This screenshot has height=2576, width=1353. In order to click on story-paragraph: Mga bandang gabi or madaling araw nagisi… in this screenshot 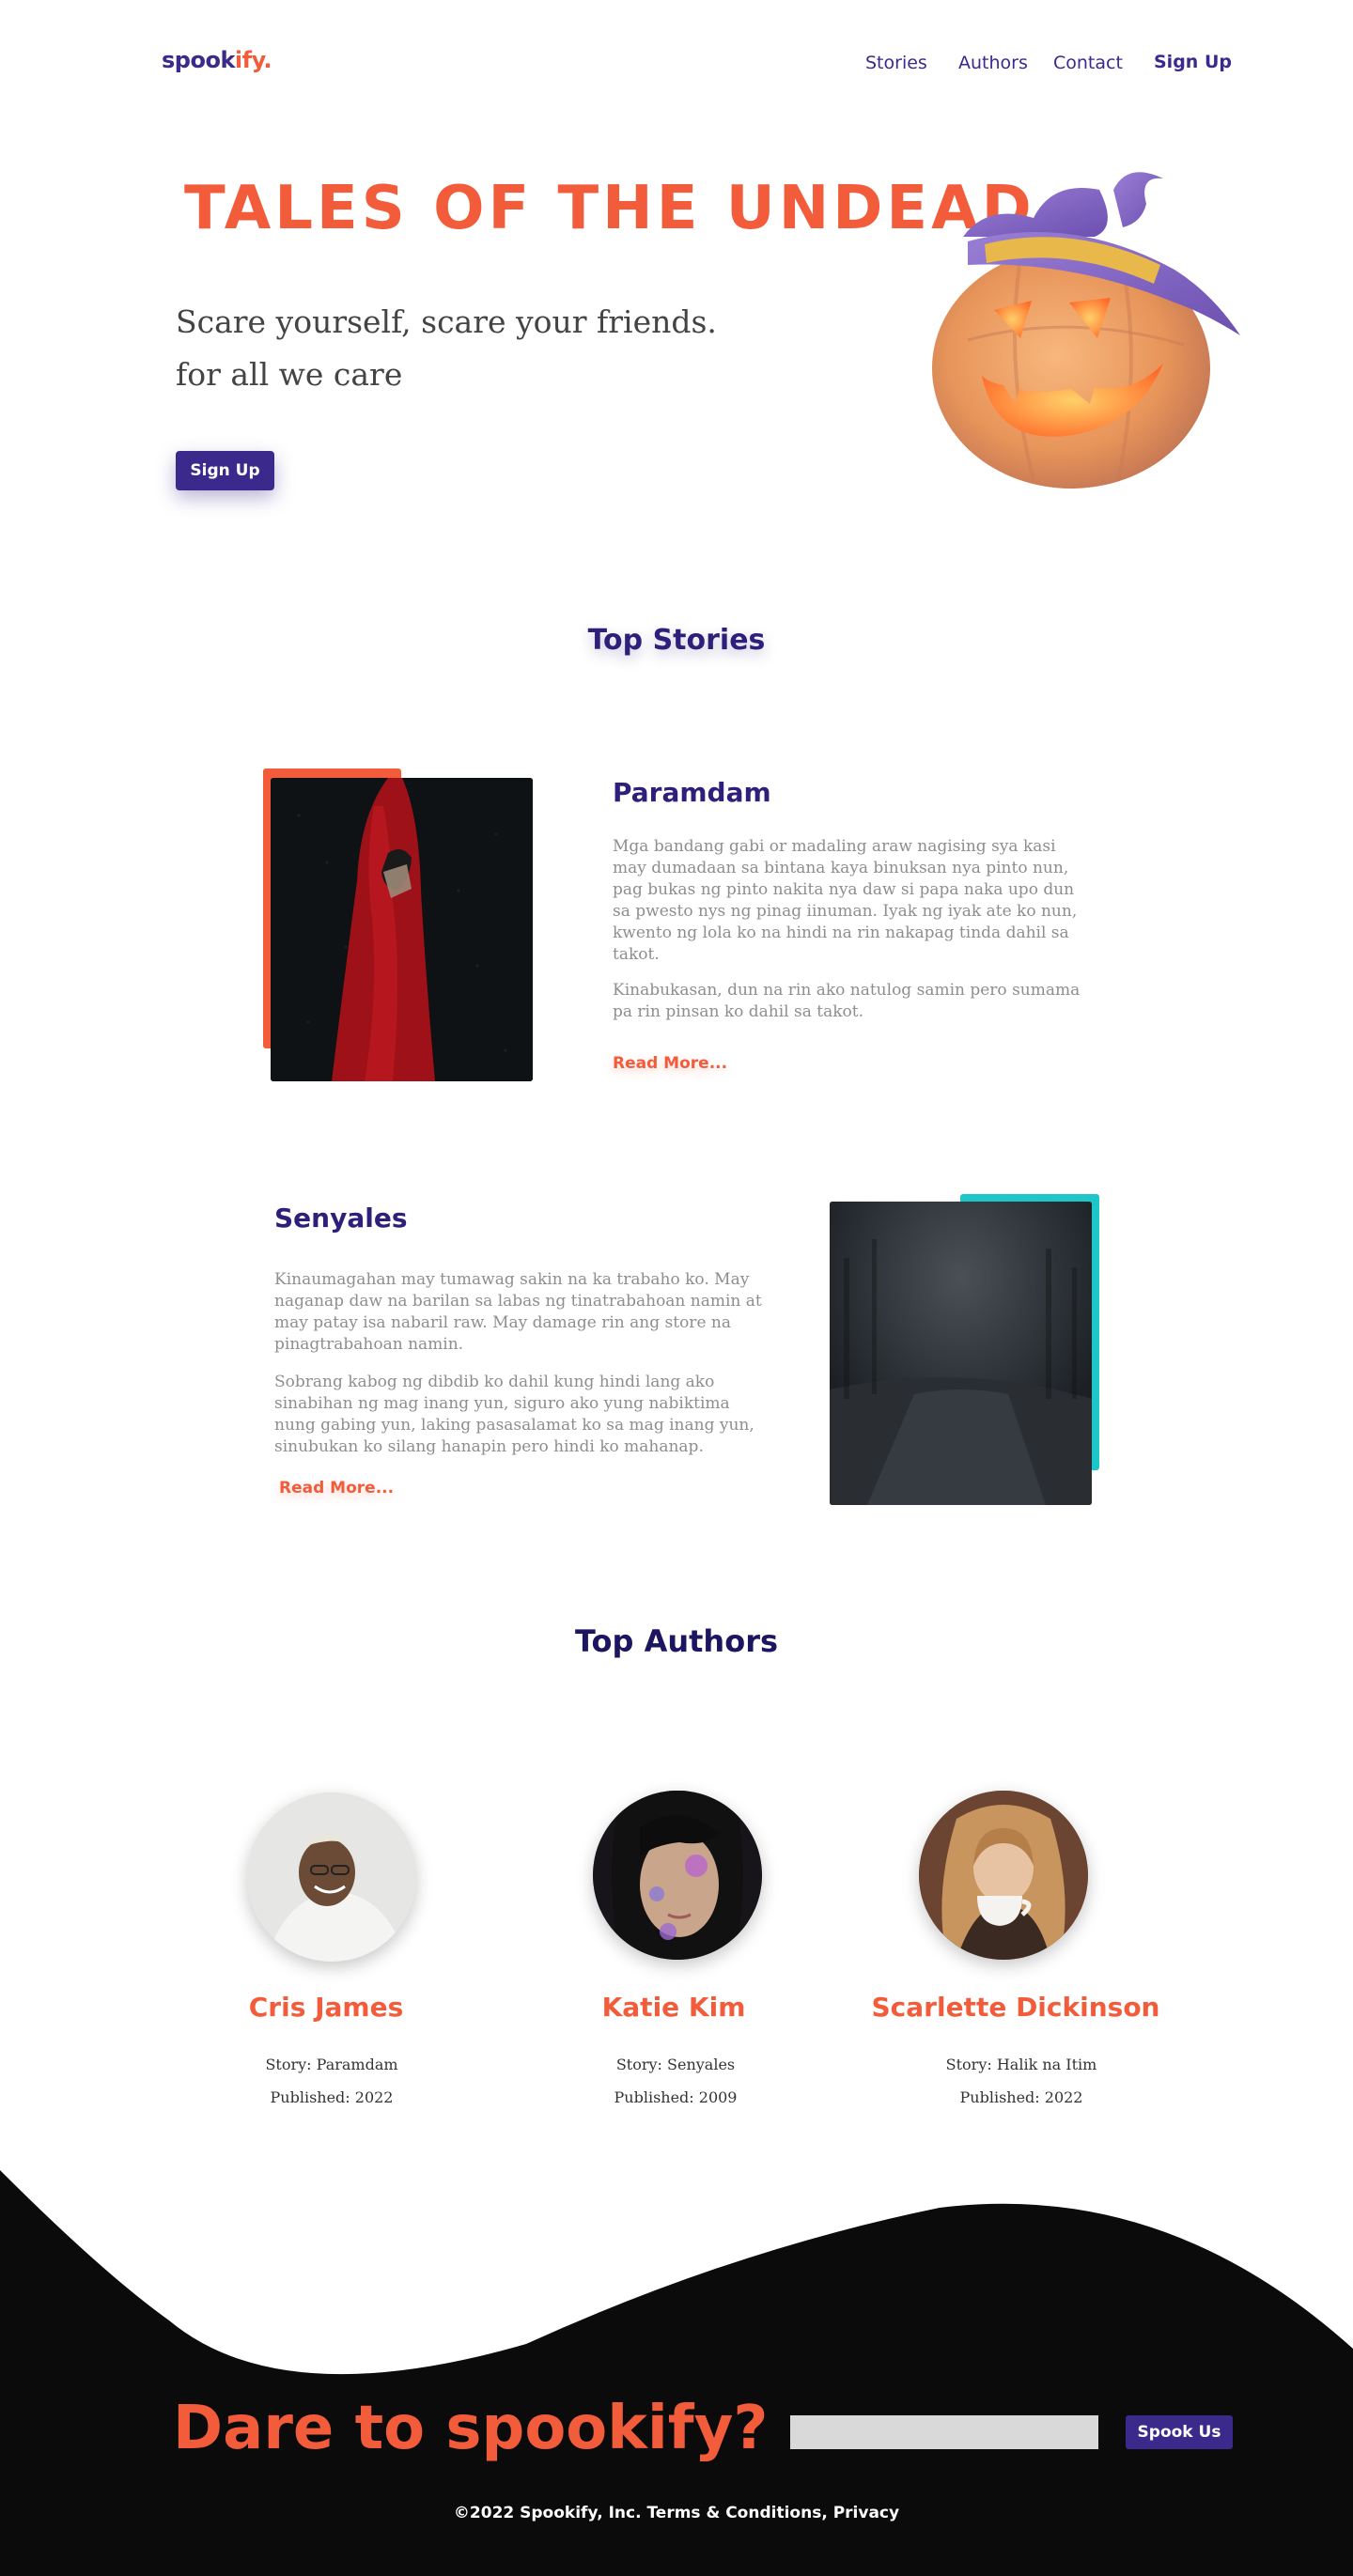, I will do `click(845, 900)`.